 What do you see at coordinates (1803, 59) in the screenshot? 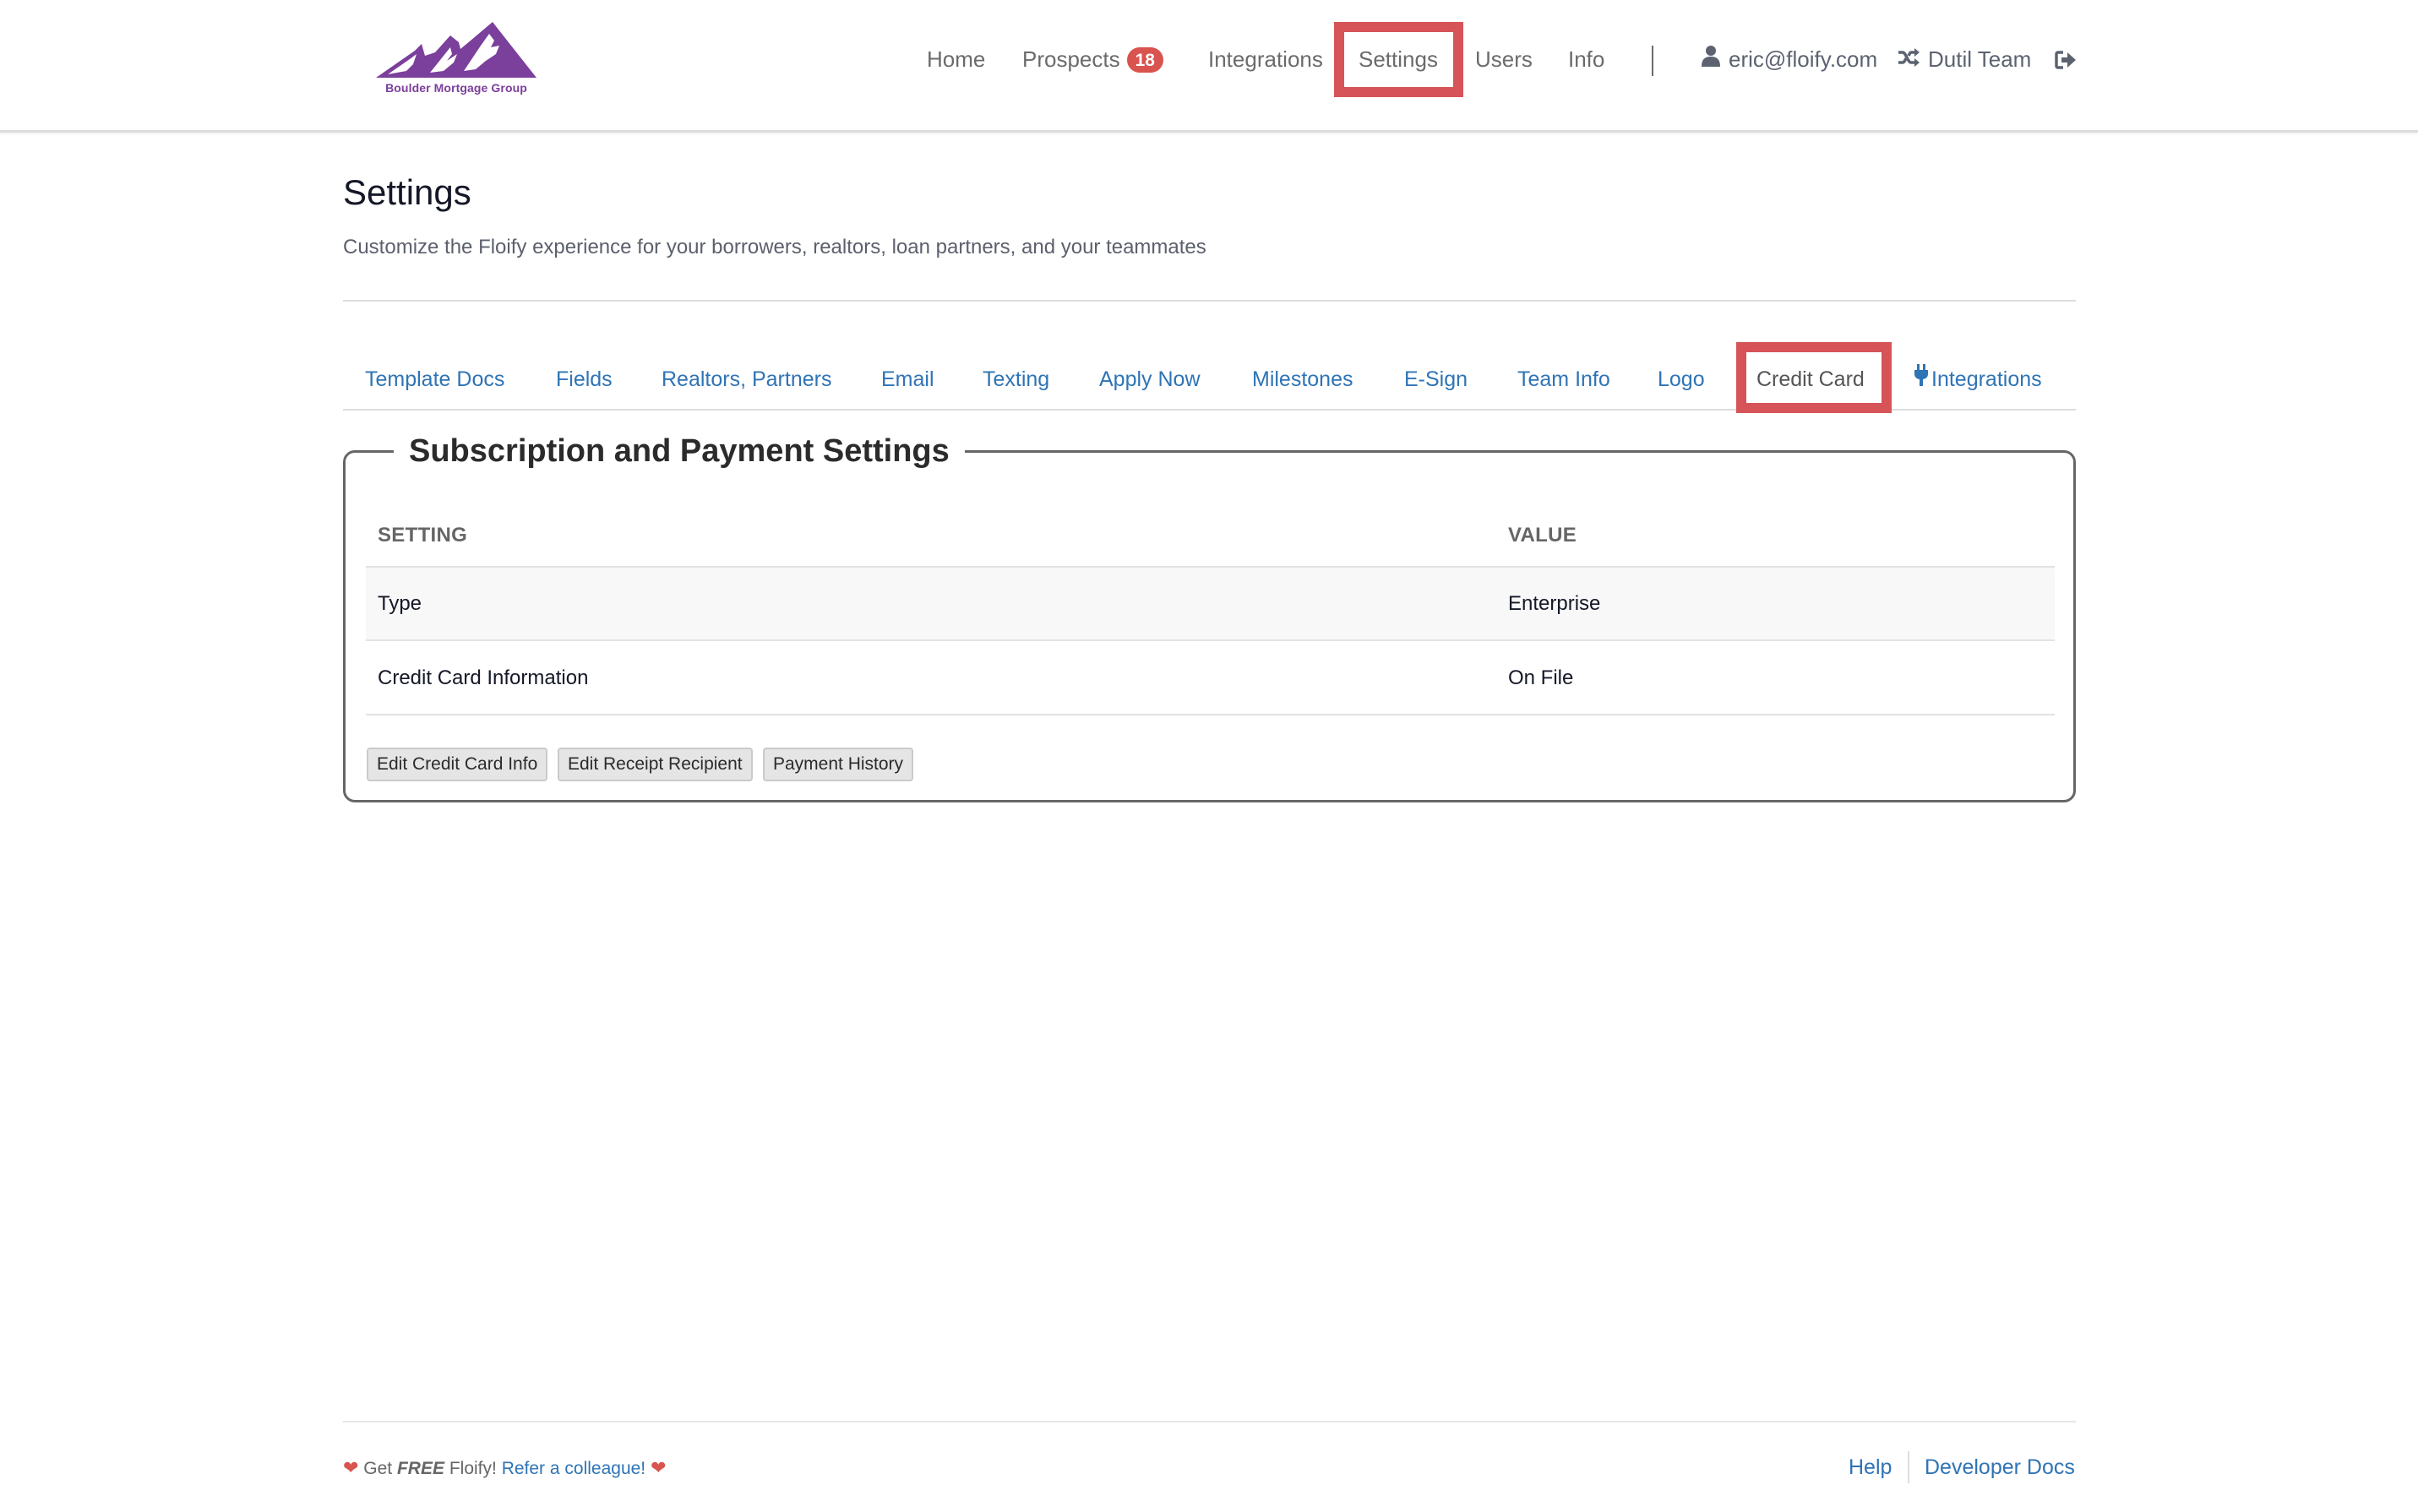
I see `user-email: eric@floify.com` at bounding box center [1803, 59].